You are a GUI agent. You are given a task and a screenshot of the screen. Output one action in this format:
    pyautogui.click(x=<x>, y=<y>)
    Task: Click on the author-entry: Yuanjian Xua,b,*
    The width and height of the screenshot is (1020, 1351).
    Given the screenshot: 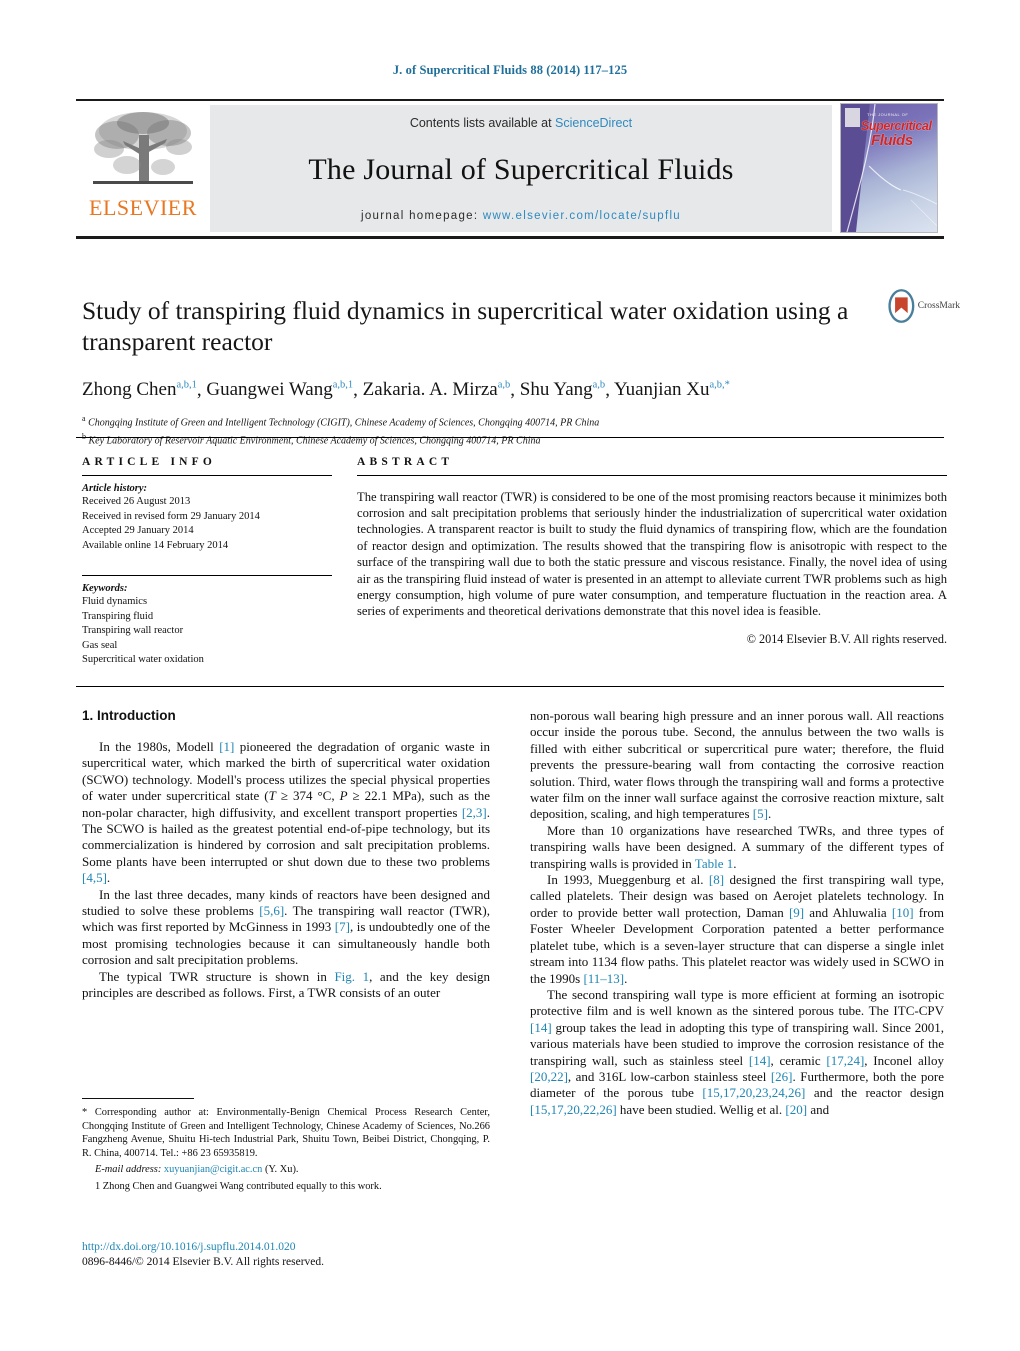 What is the action you would take?
    pyautogui.click(x=672, y=389)
    